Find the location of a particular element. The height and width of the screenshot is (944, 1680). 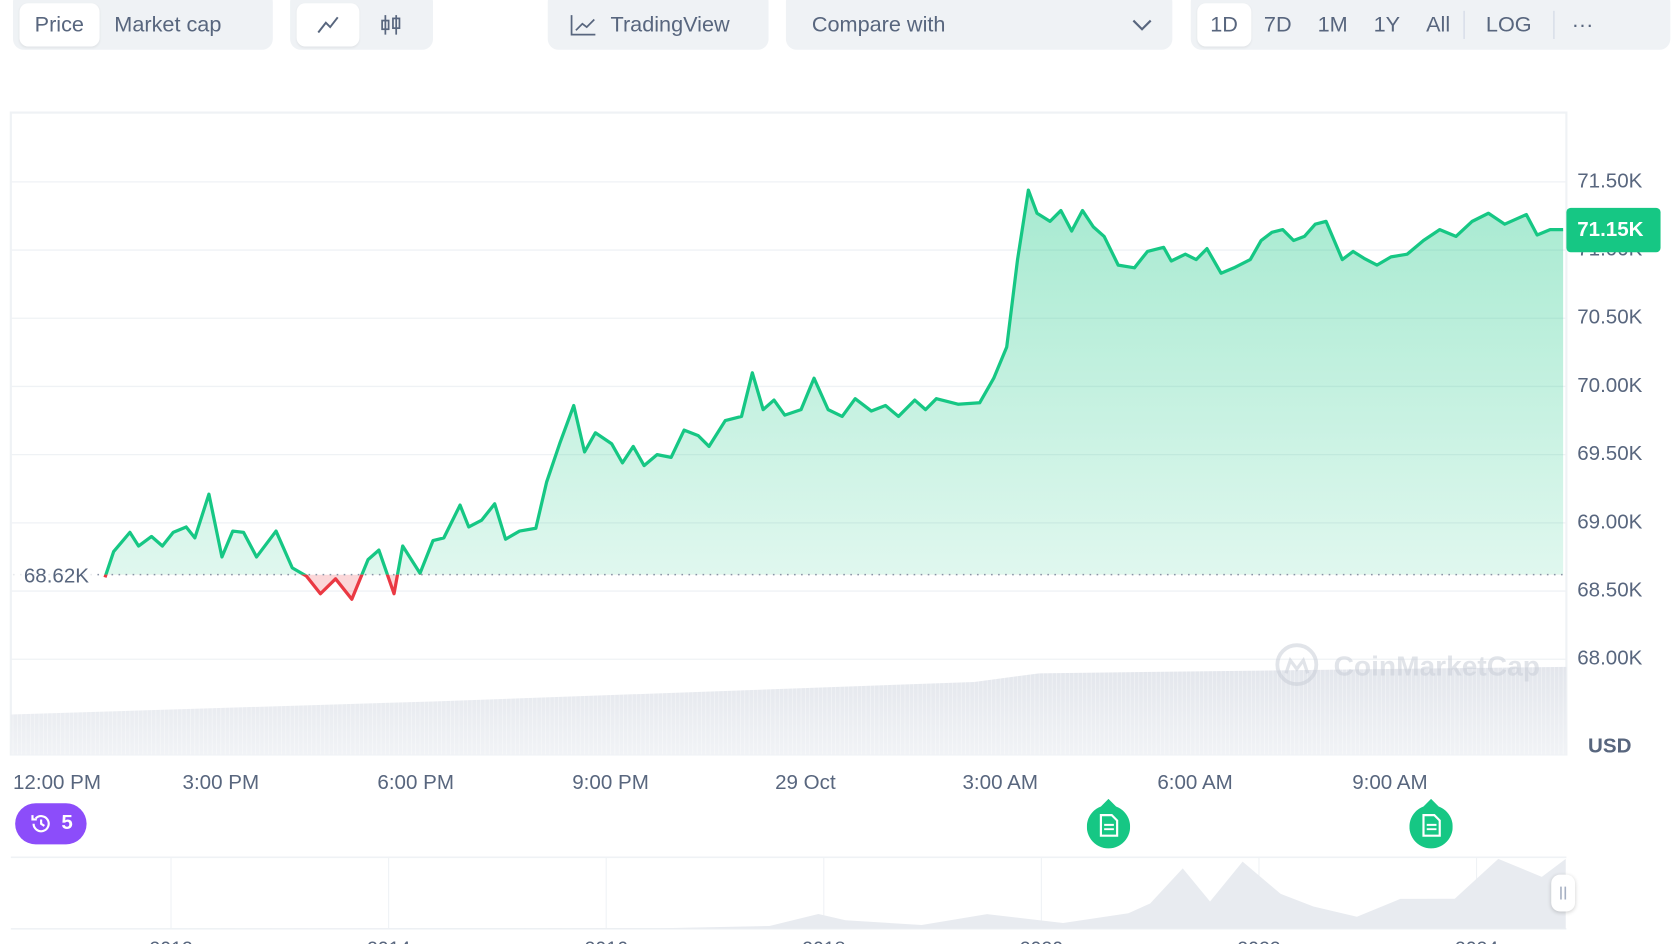

x-tick-label: 29 Oct is located at coordinates (805, 783).